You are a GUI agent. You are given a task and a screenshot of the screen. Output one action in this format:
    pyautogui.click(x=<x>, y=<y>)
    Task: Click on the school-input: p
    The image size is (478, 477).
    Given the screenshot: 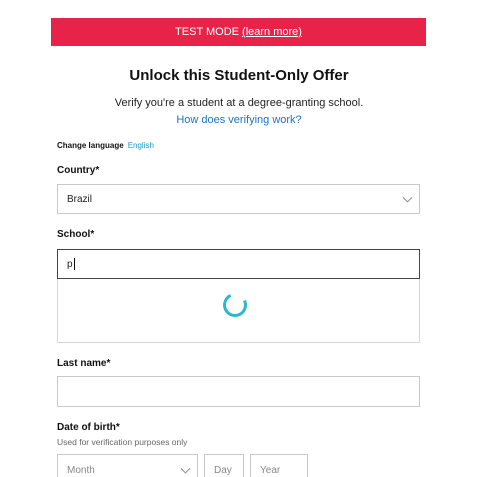 What is the action you would take?
    pyautogui.click(x=238, y=264)
    